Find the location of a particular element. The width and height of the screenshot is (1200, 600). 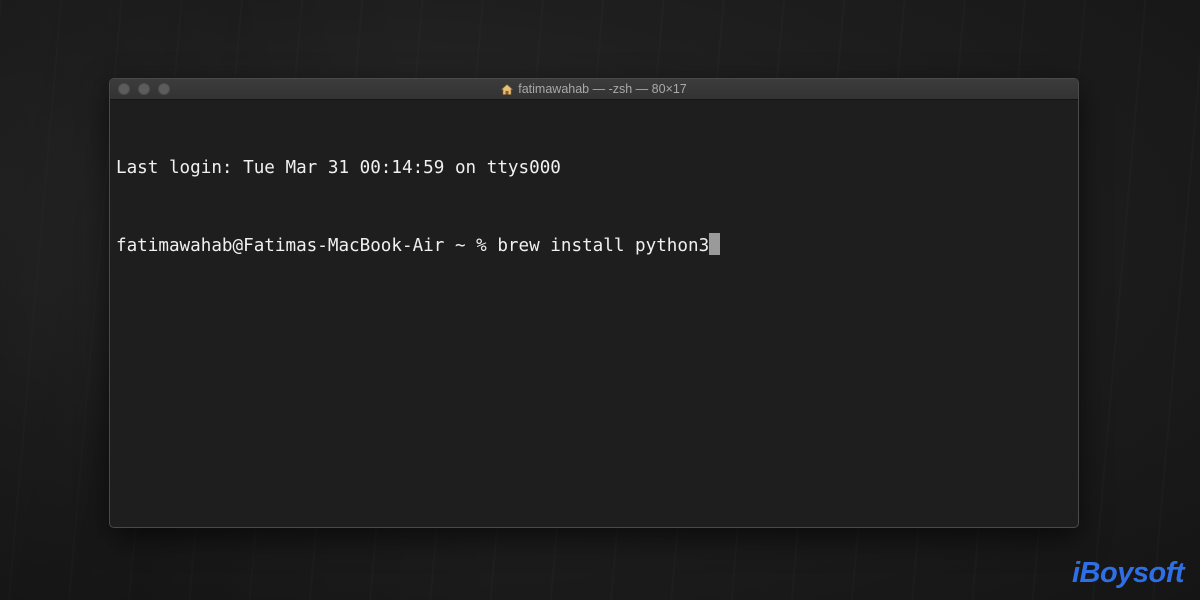

home-icon is located at coordinates (507, 89).